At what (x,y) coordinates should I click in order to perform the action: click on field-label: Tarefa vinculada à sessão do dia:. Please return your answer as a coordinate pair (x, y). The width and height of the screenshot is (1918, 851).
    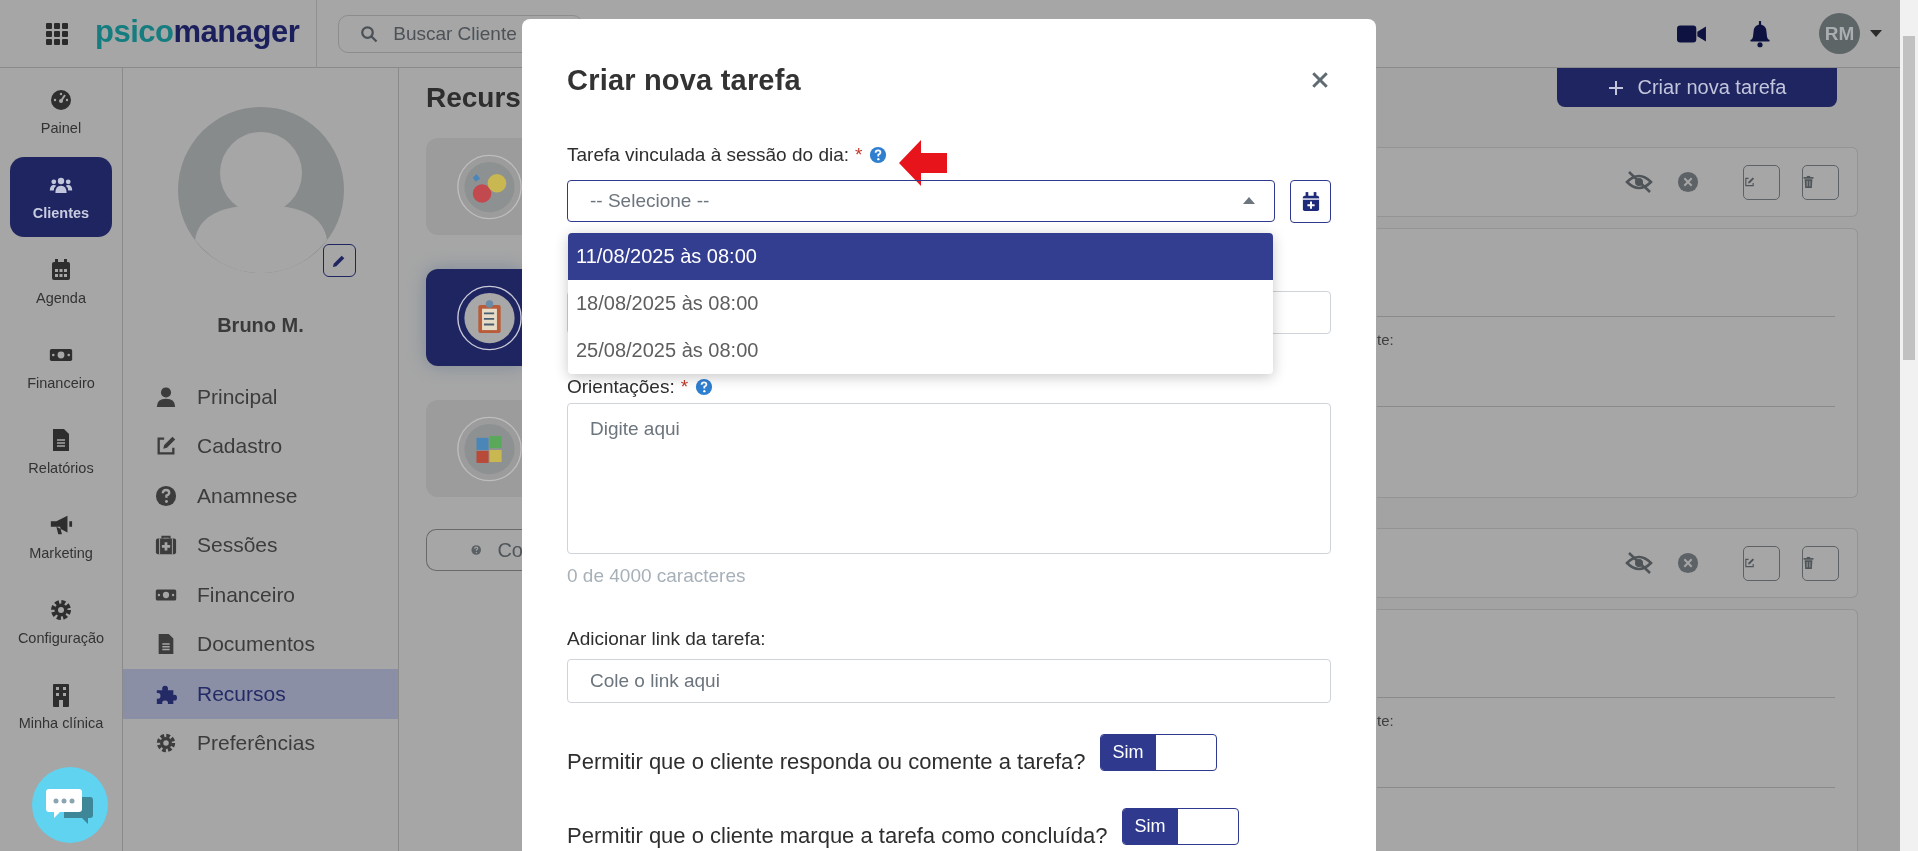
    Looking at the image, I should click on (708, 155).